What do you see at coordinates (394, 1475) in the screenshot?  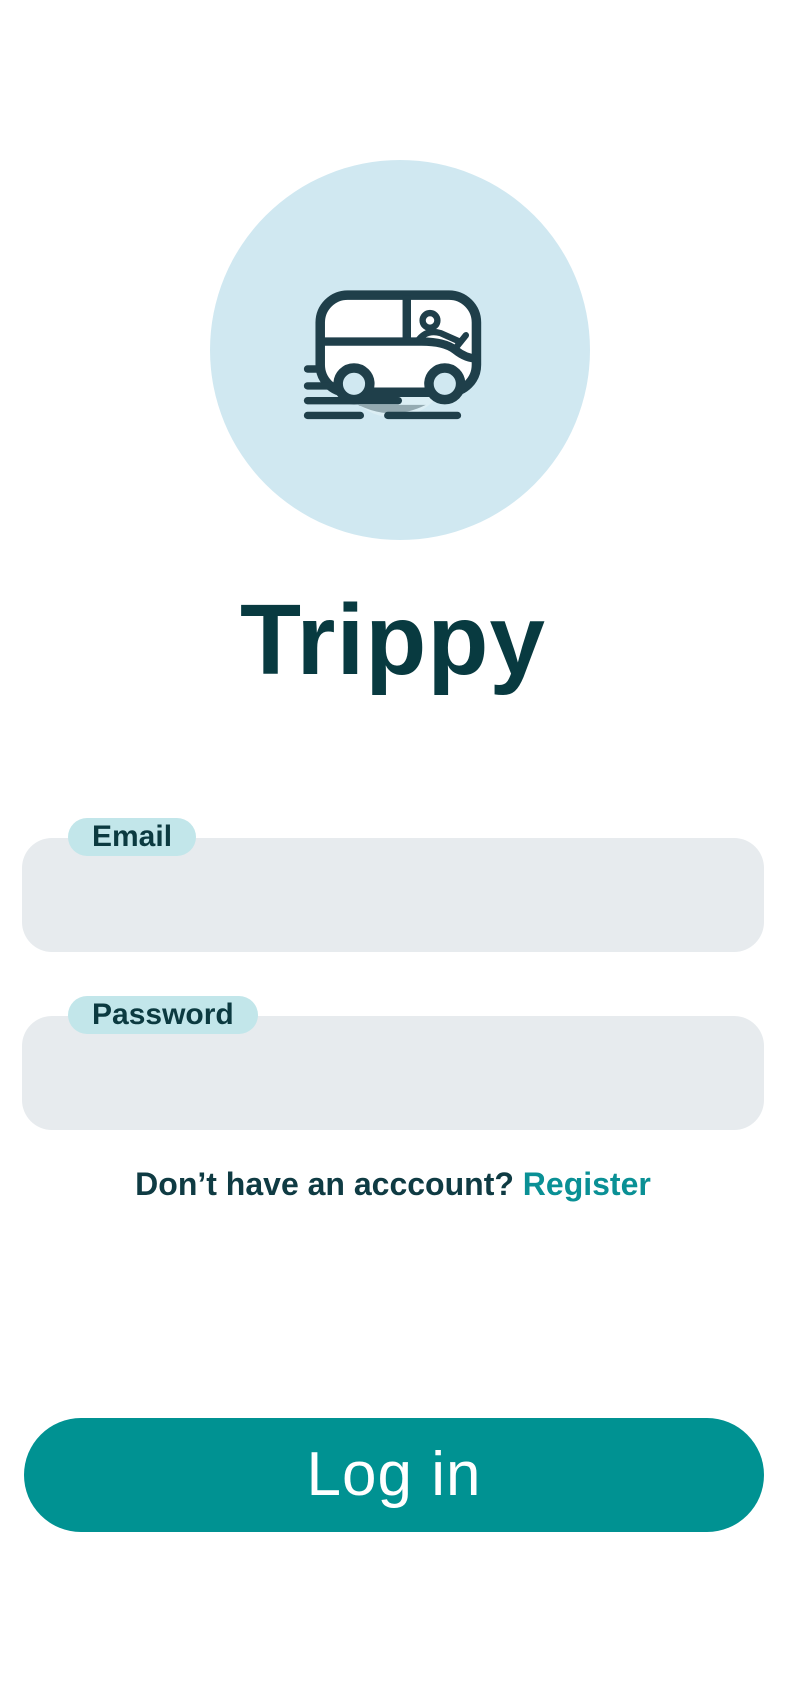 I see `login-button: Log in` at bounding box center [394, 1475].